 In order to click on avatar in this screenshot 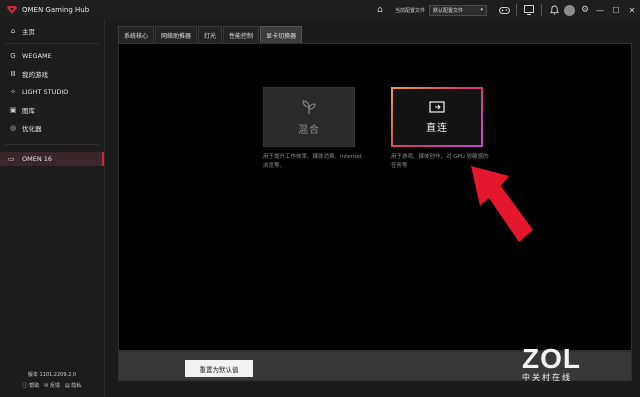, I will do `click(569, 10)`.